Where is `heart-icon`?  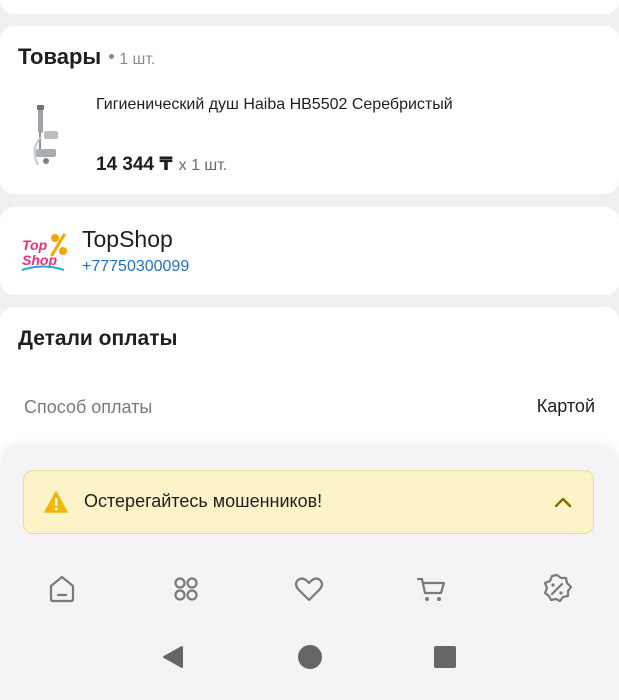
heart-icon is located at coordinates (309, 589).